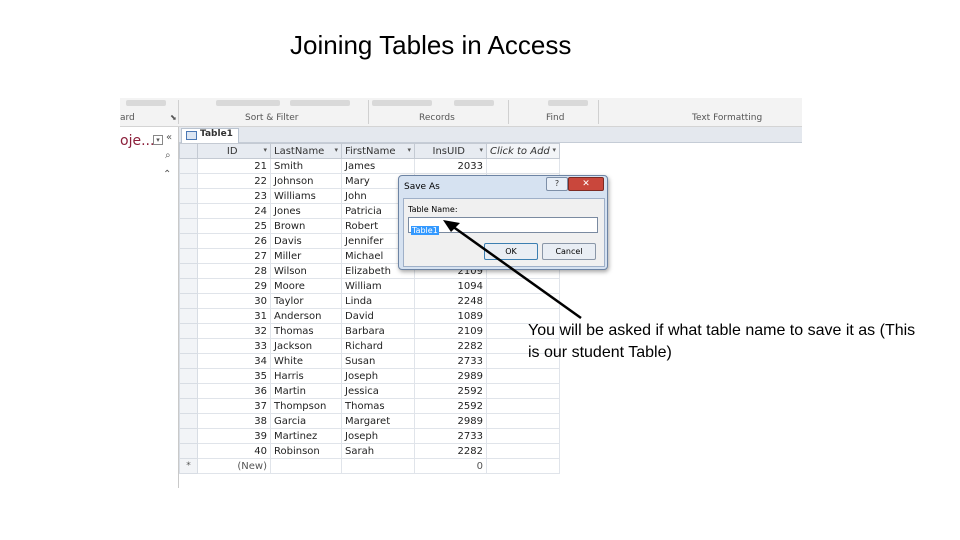 Image resolution: width=960 pixels, height=540 pixels. Describe the element at coordinates (450, 151) in the screenshot. I see `column-header-insuid: InsUID ▾` at that location.